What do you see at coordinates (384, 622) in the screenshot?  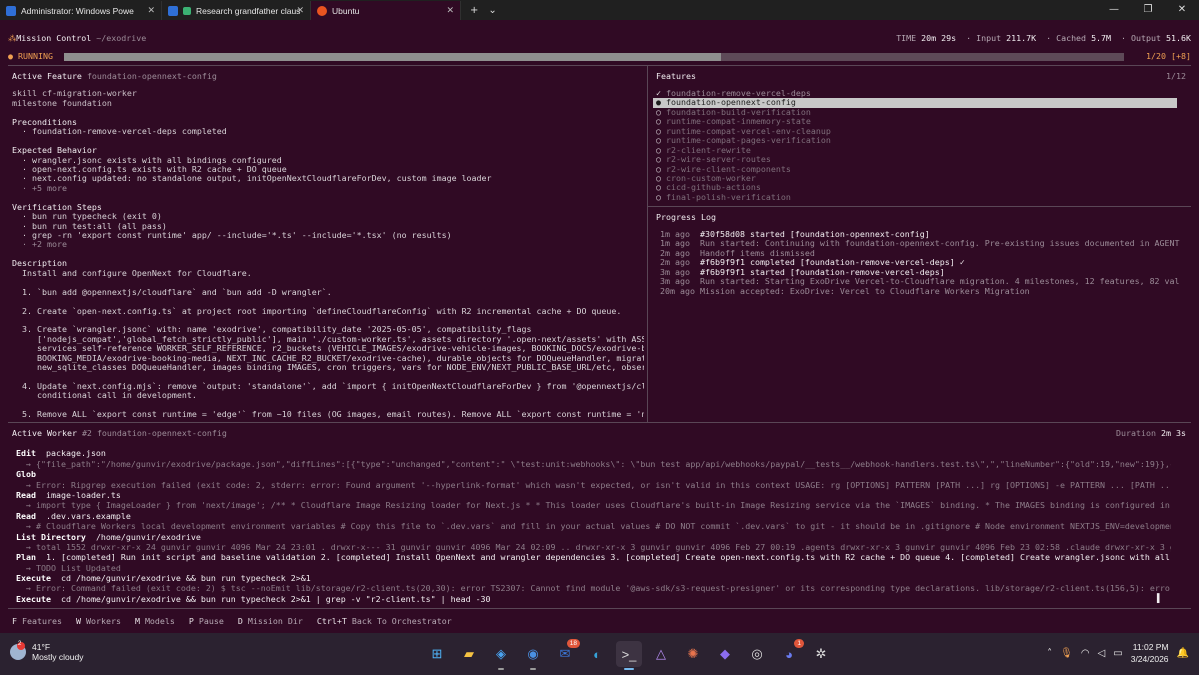 I see `shortcut-back-to-orchestrator: Ctrl+T Back To Orchestrator` at bounding box center [384, 622].